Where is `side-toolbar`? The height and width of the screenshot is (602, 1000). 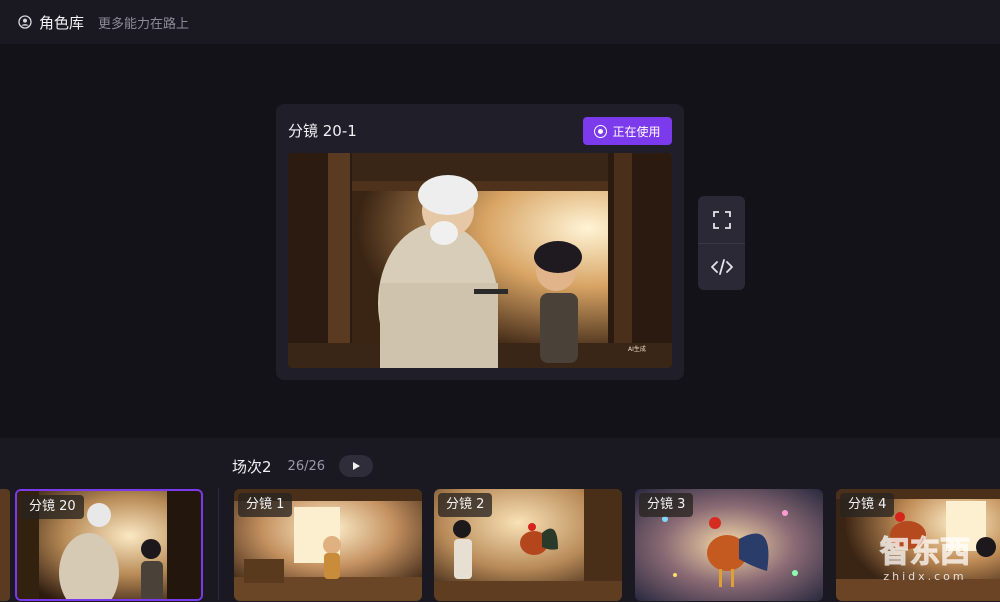
side-toolbar is located at coordinates (721, 243).